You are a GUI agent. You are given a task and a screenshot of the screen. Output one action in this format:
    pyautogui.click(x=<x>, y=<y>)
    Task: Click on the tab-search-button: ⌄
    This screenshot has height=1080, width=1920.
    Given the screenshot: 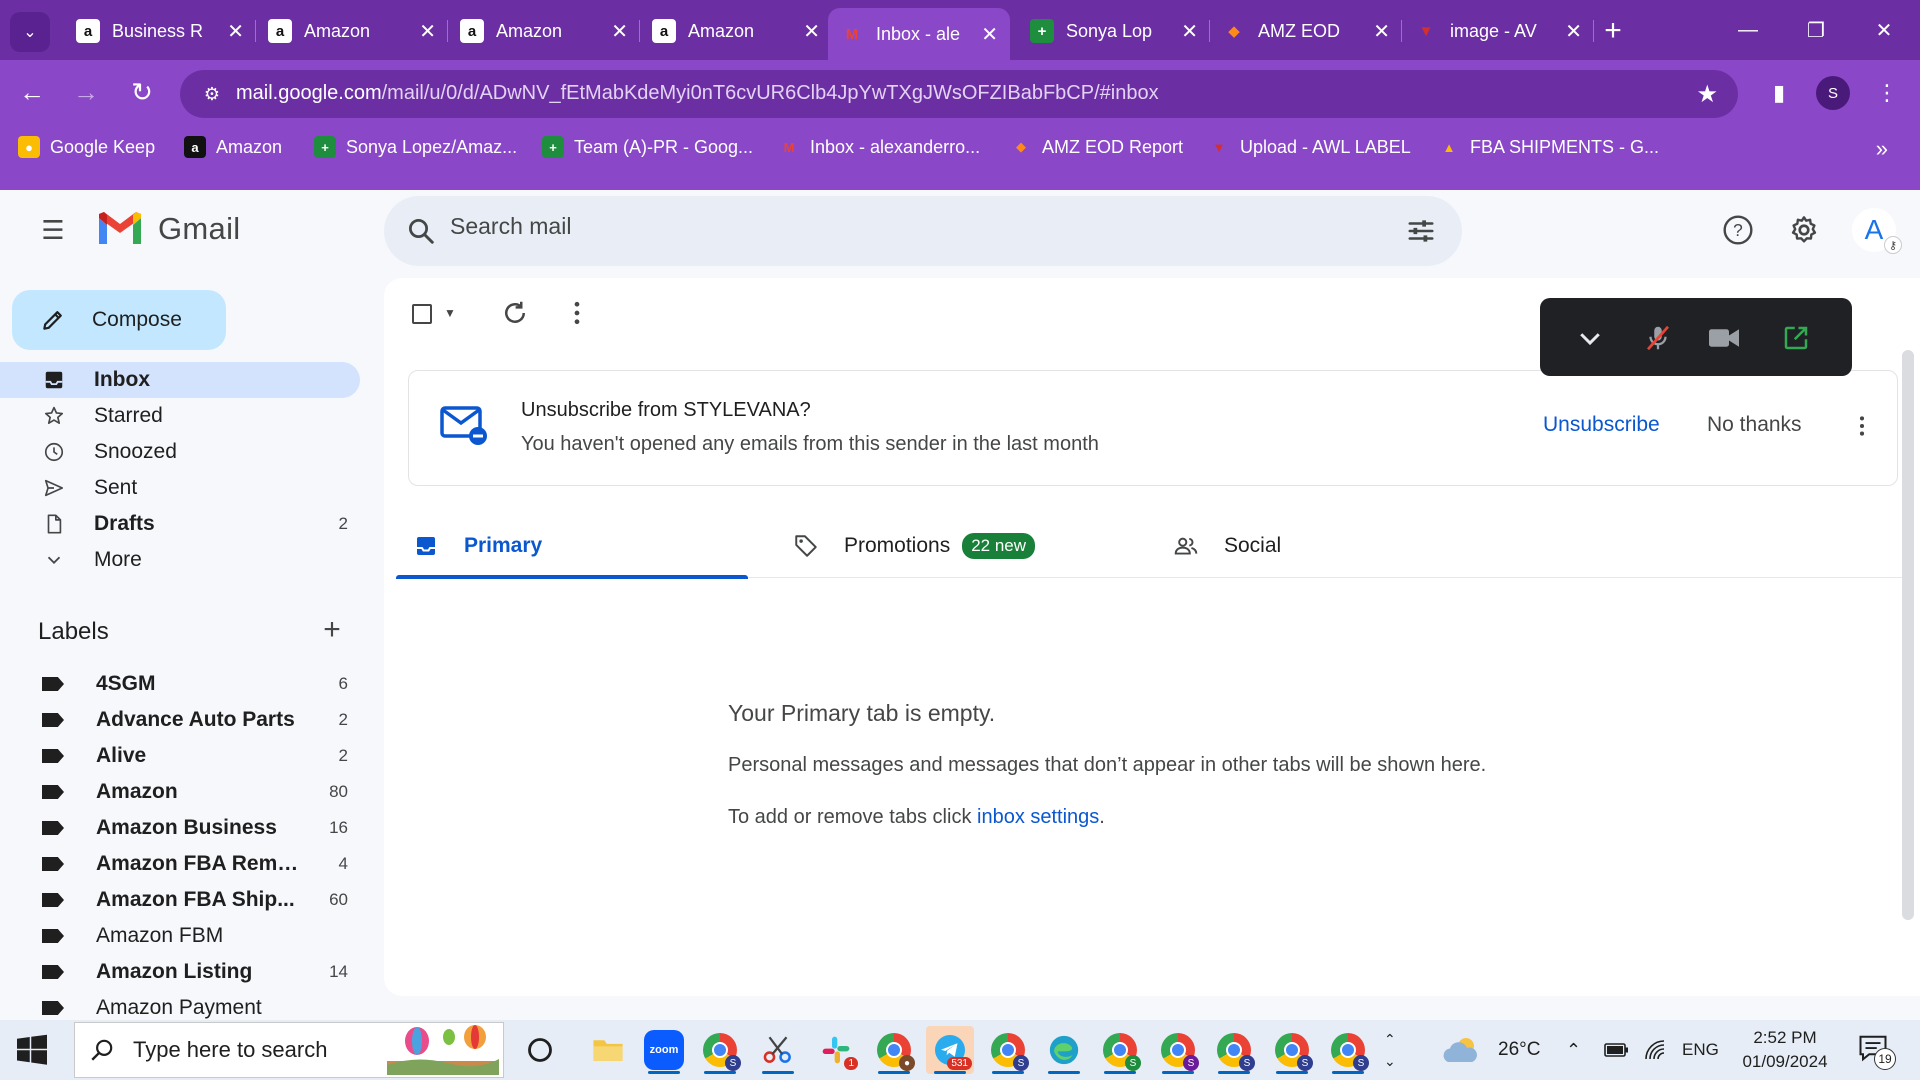 What is the action you would take?
    pyautogui.click(x=30, y=32)
    